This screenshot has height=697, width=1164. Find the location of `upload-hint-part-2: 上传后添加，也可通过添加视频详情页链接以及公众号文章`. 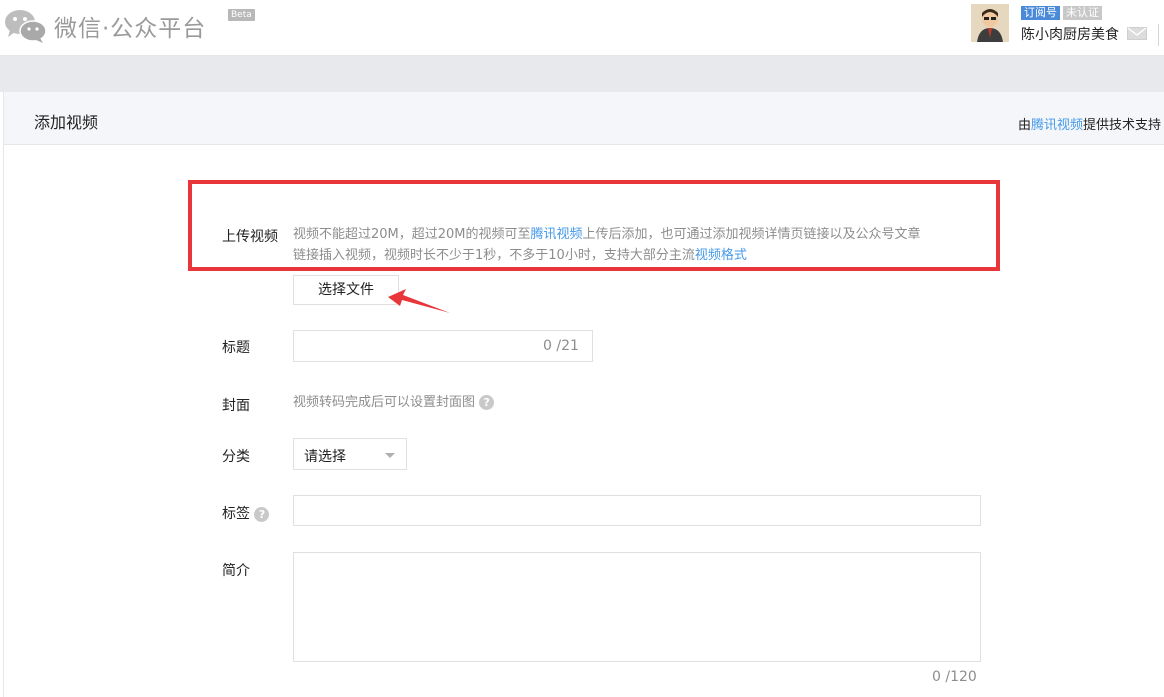

upload-hint-part-2: 上传后添加，也可通过添加视频详情页链接以及公众号文章 is located at coordinates (751, 234).